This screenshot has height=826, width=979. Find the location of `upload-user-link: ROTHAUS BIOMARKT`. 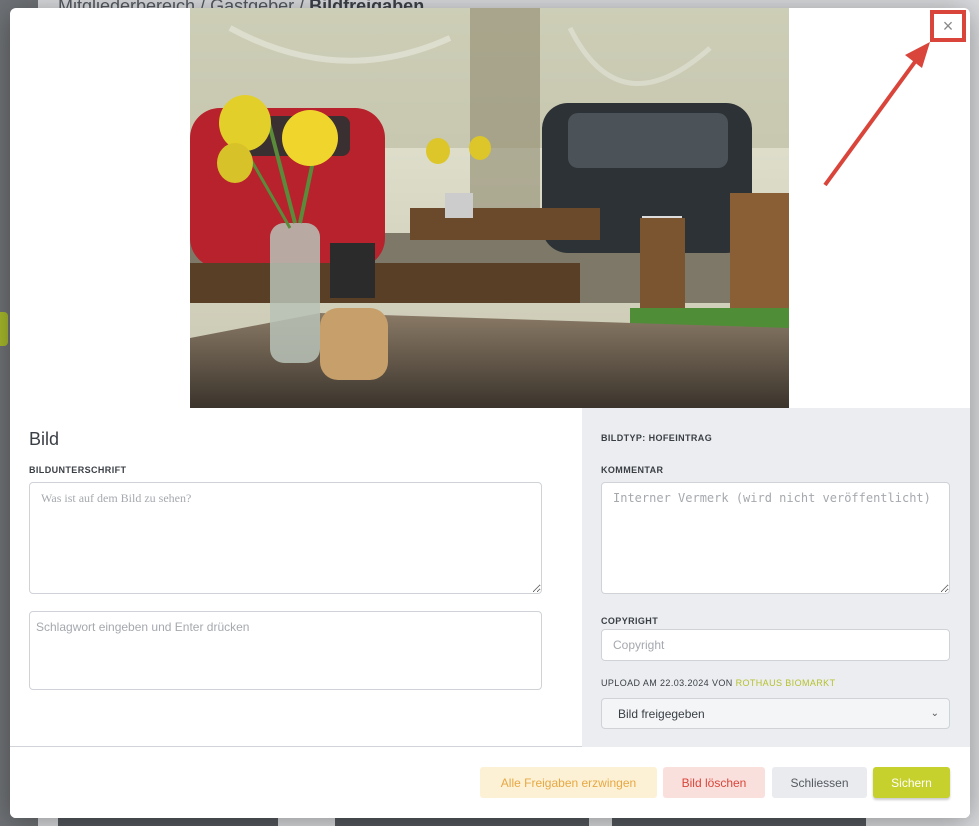

upload-user-link: ROTHAUS BIOMARKT is located at coordinates (786, 683).